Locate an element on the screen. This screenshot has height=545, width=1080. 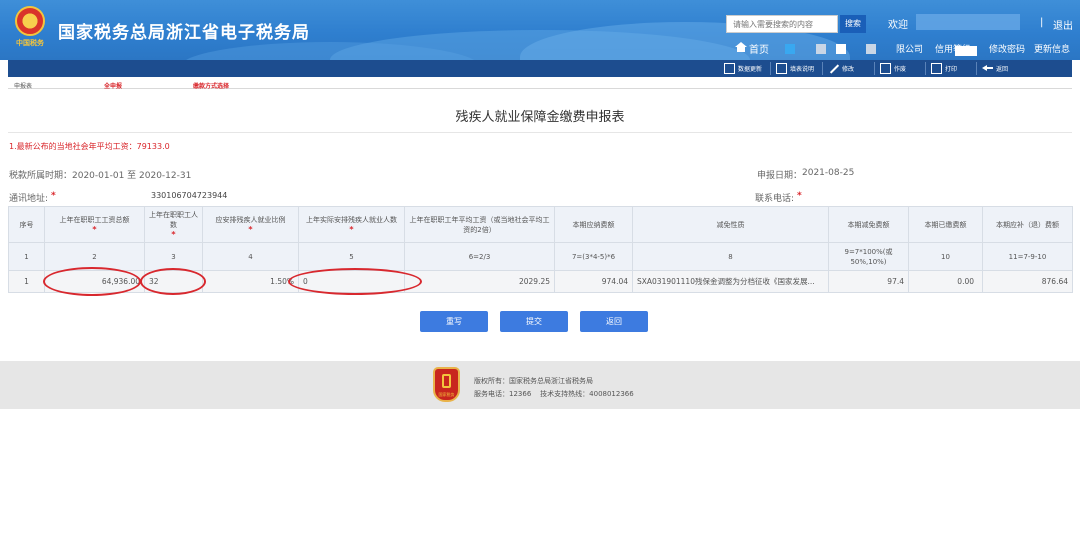
fill-instructions-button: 填表说明 is located at coordinates (795, 68).